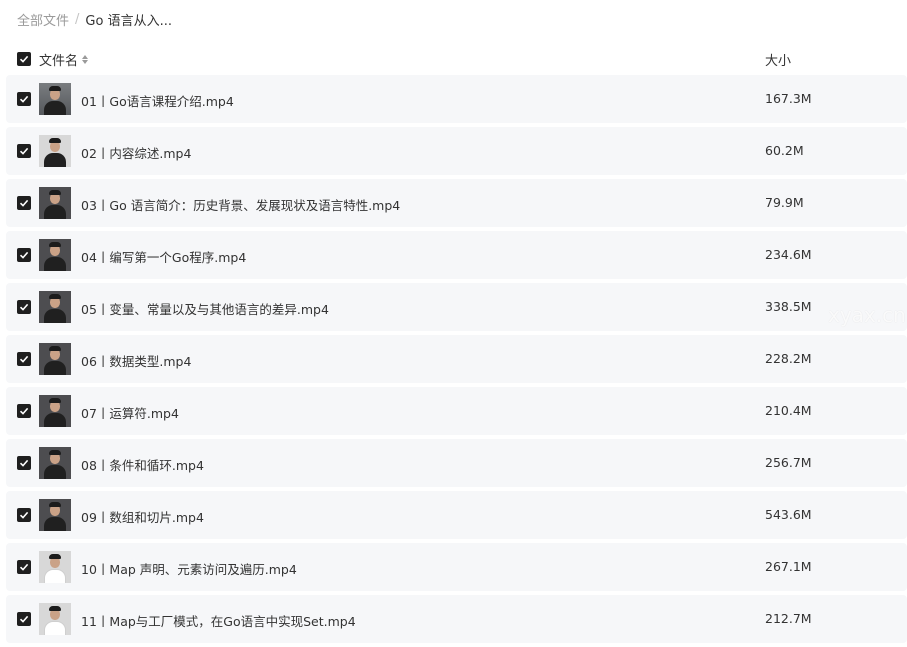 Image resolution: width=907 pixels, height=647 pixels. Describe the element at coordinates (456, 619) in the screenshot. I see `file-row: 11丨Map与工厂模式，在Go语言中实现Set.mp4 212.7M` at that location.